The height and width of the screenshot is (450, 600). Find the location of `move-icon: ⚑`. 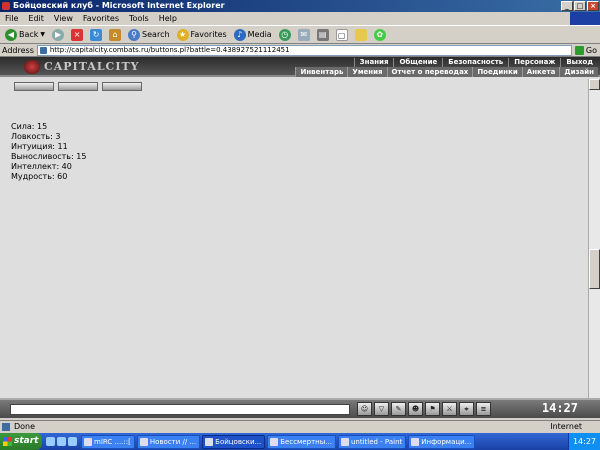

move-icon: ⚑ is located at coordinates (432, 409).